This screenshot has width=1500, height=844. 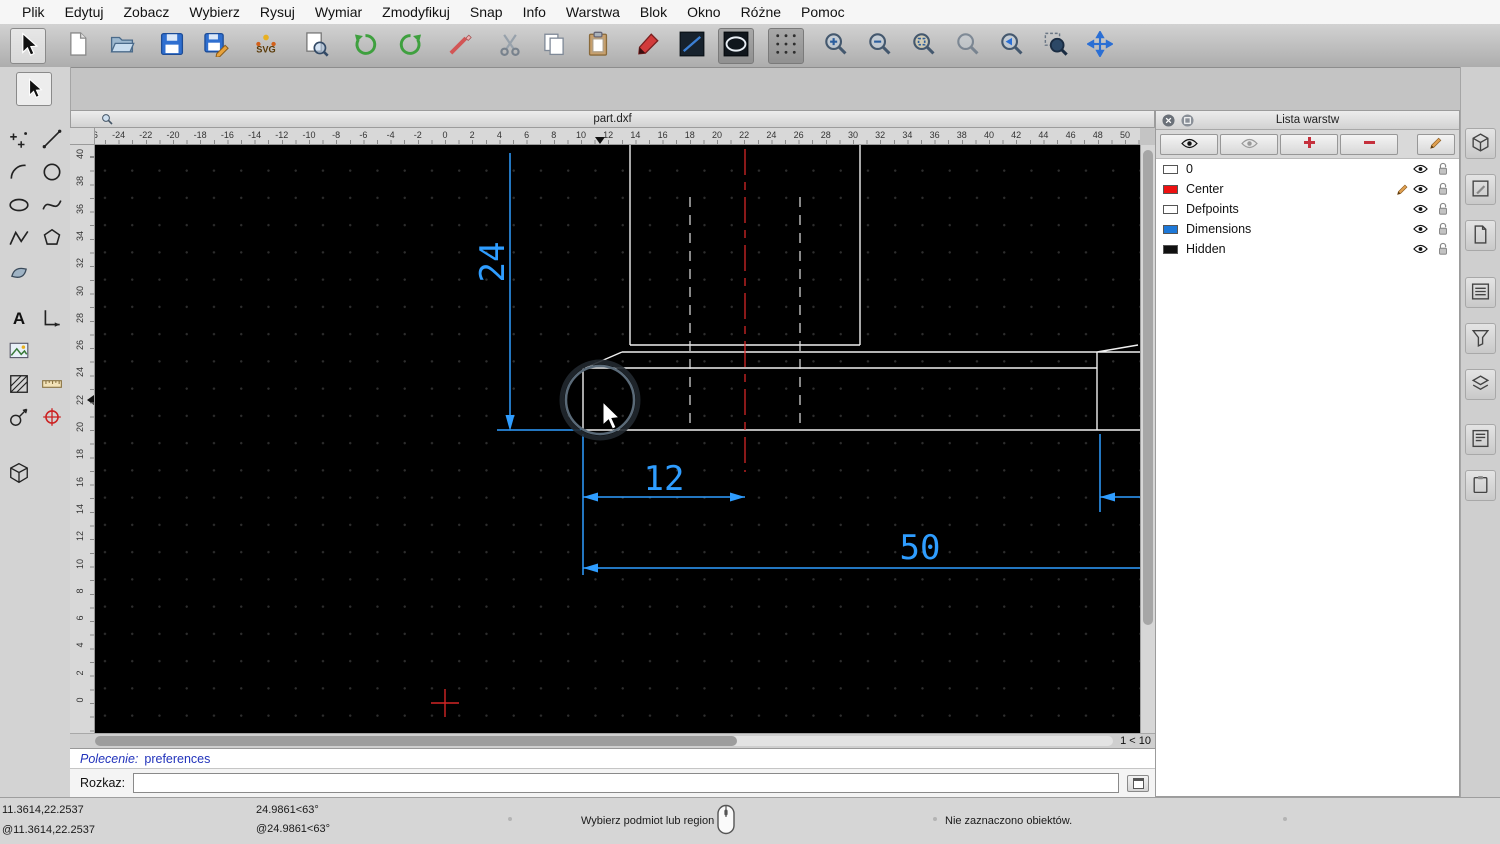 I want to click on show-all-layers-button, so click(x=1189, y=144).